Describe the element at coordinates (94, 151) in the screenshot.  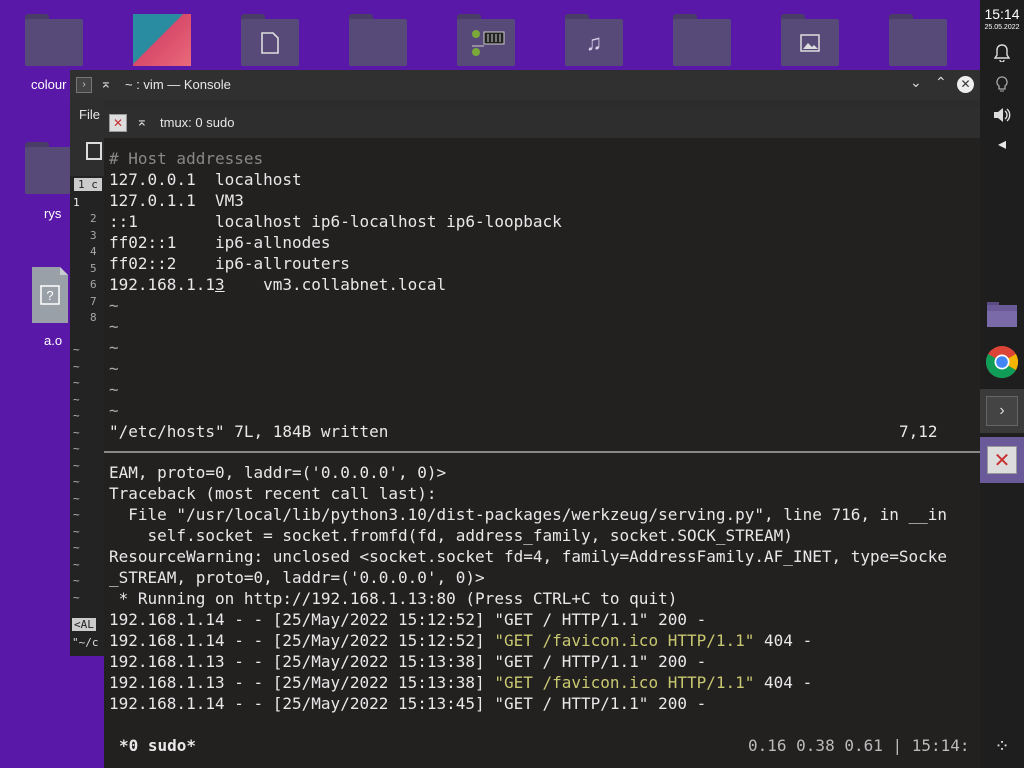
I see `new-tab-icon` at that location.